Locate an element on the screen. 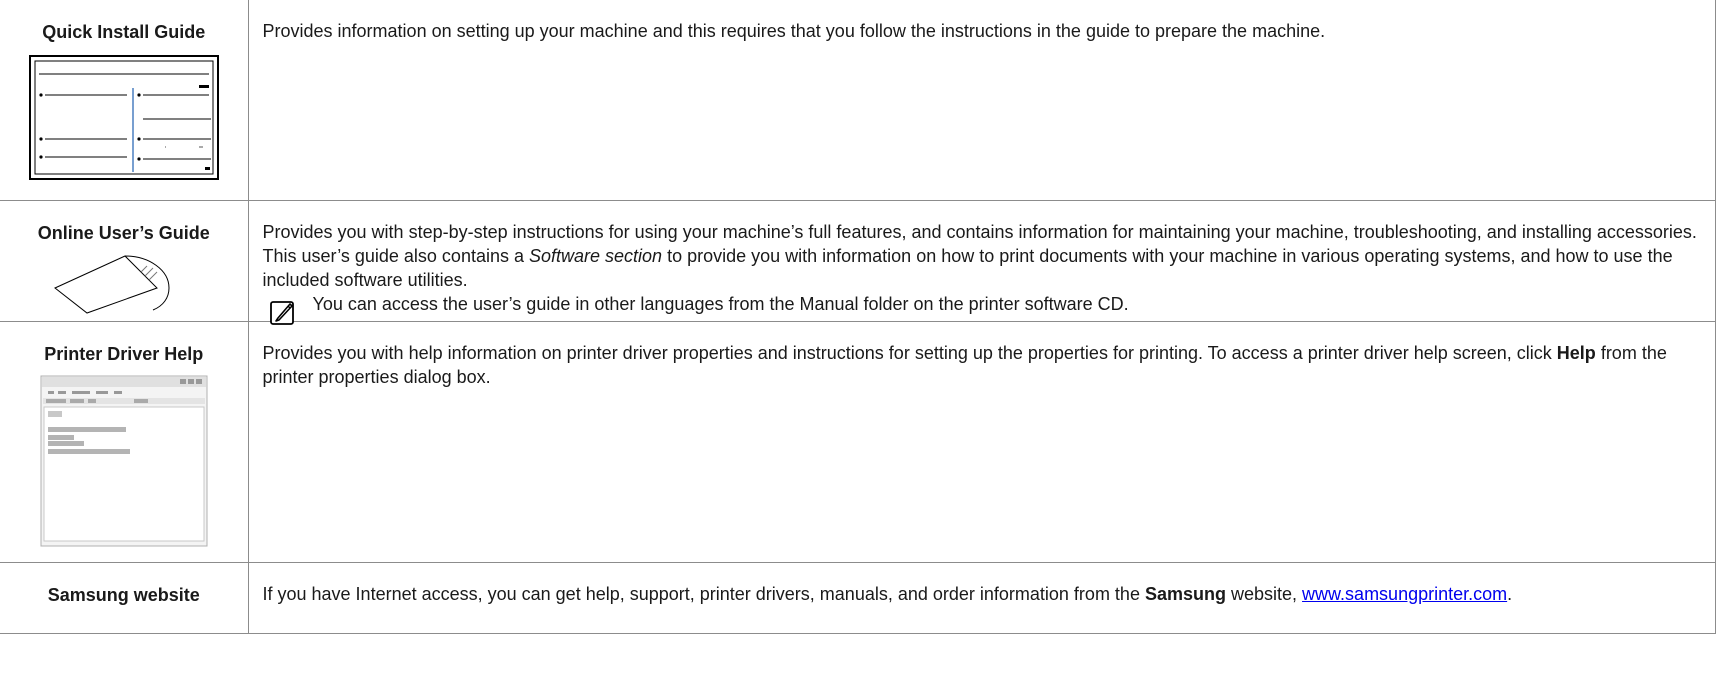 This screenshot has height=689, width=1718. note-pencil-icon is located at coordinates (281, 312).